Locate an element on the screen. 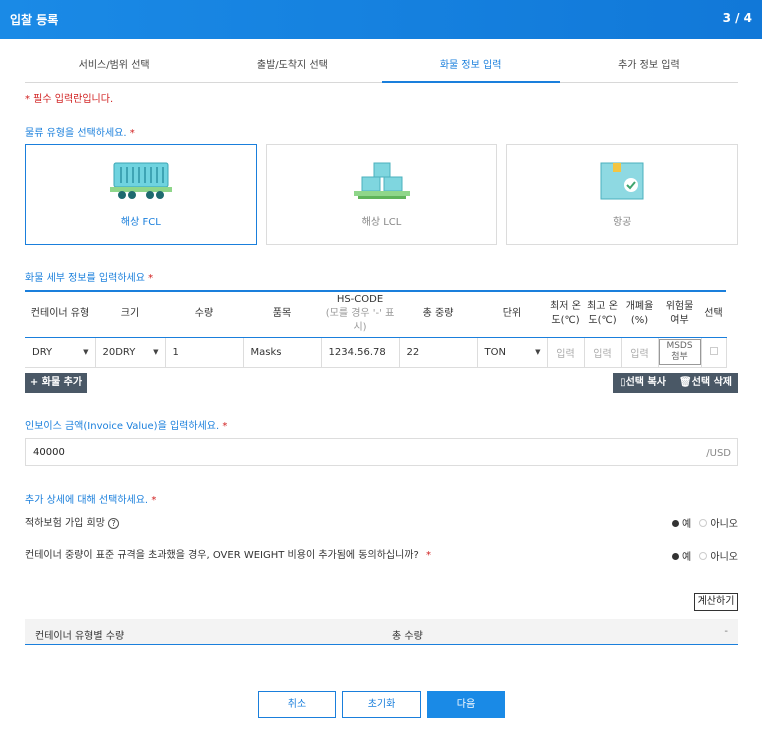 Image resolution: width=762 pixels, height=738 pixels. item-input: Masks is located at coordinates (282, 352).